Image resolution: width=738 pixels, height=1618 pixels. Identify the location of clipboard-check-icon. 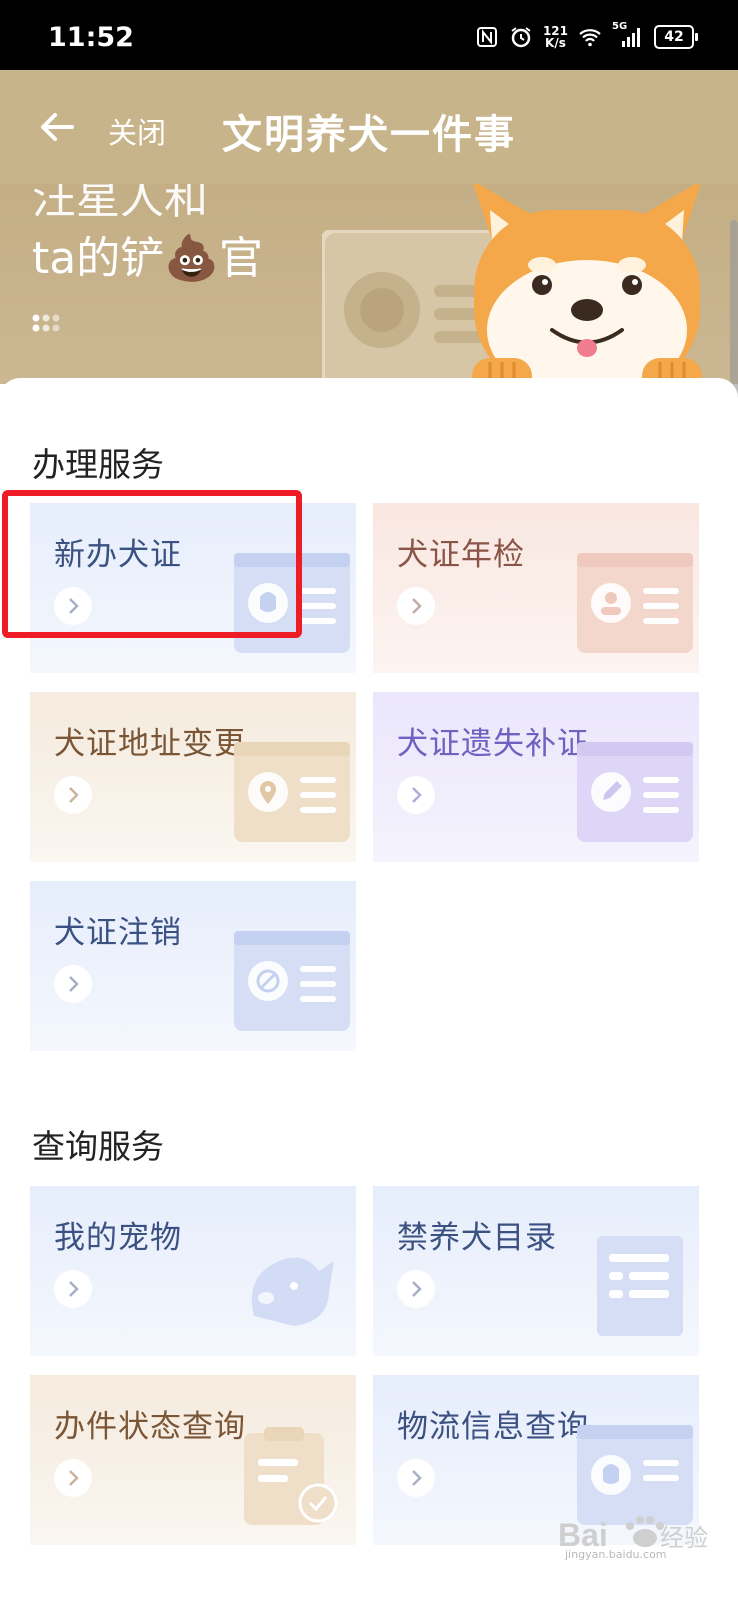
(291, 1476).